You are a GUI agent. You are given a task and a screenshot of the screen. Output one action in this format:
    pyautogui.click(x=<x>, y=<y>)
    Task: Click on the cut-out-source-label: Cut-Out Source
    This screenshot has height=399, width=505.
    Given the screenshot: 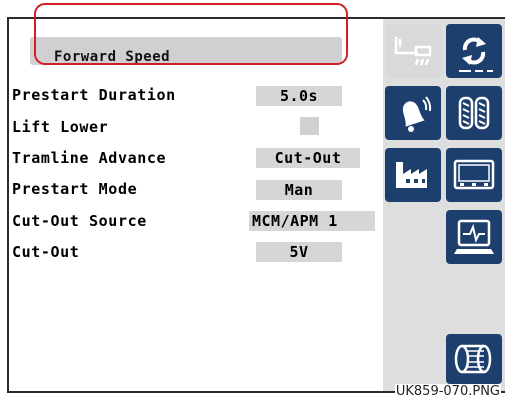 What is the action you would take?
    pyautogui.click(x=79, y=221)
    